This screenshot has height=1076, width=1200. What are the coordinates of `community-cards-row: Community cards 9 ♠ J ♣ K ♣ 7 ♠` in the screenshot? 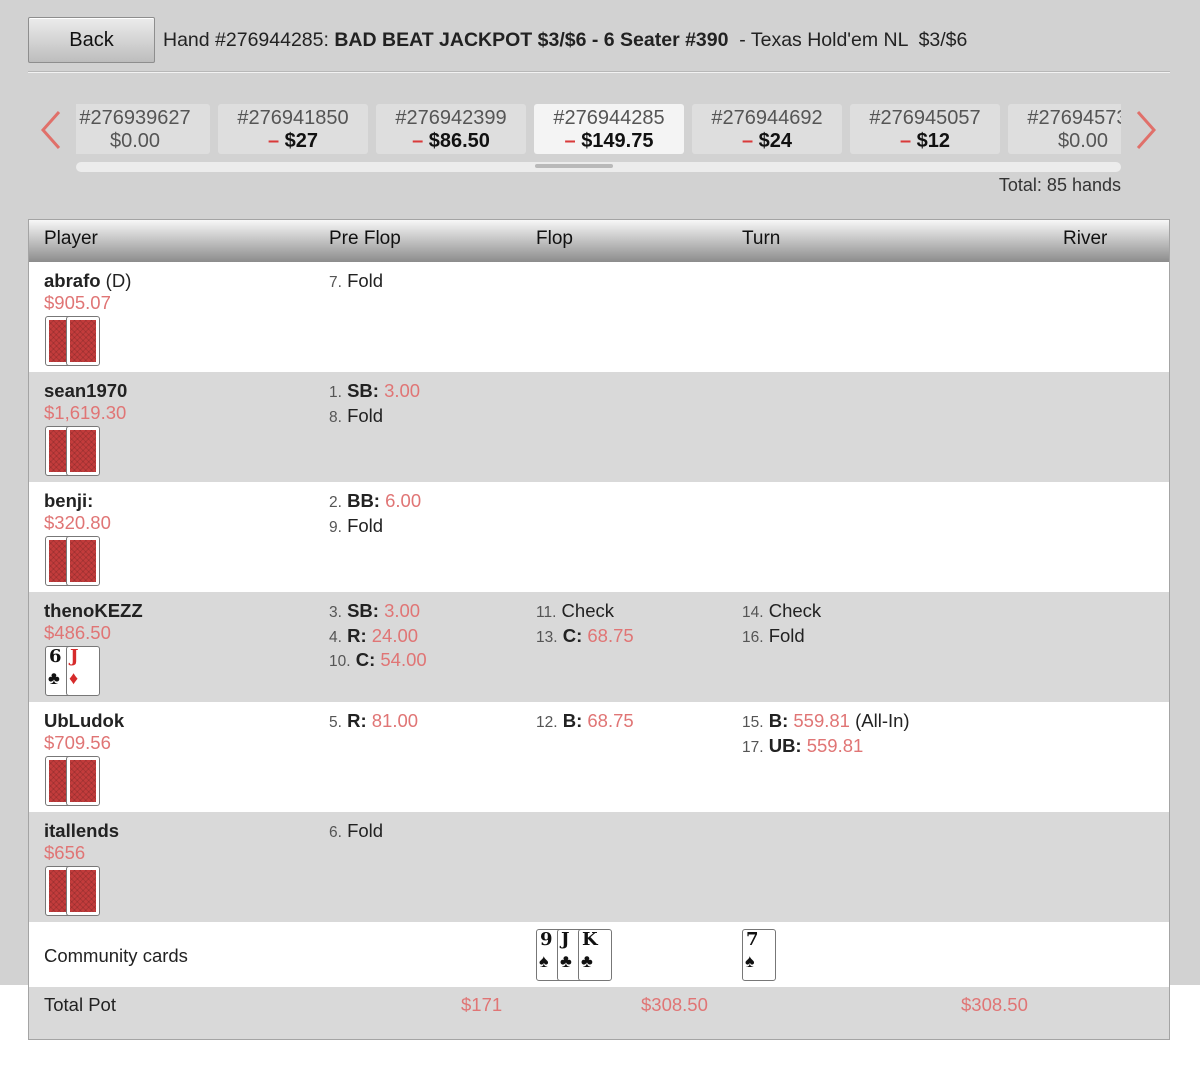 It's located at (599, 955).